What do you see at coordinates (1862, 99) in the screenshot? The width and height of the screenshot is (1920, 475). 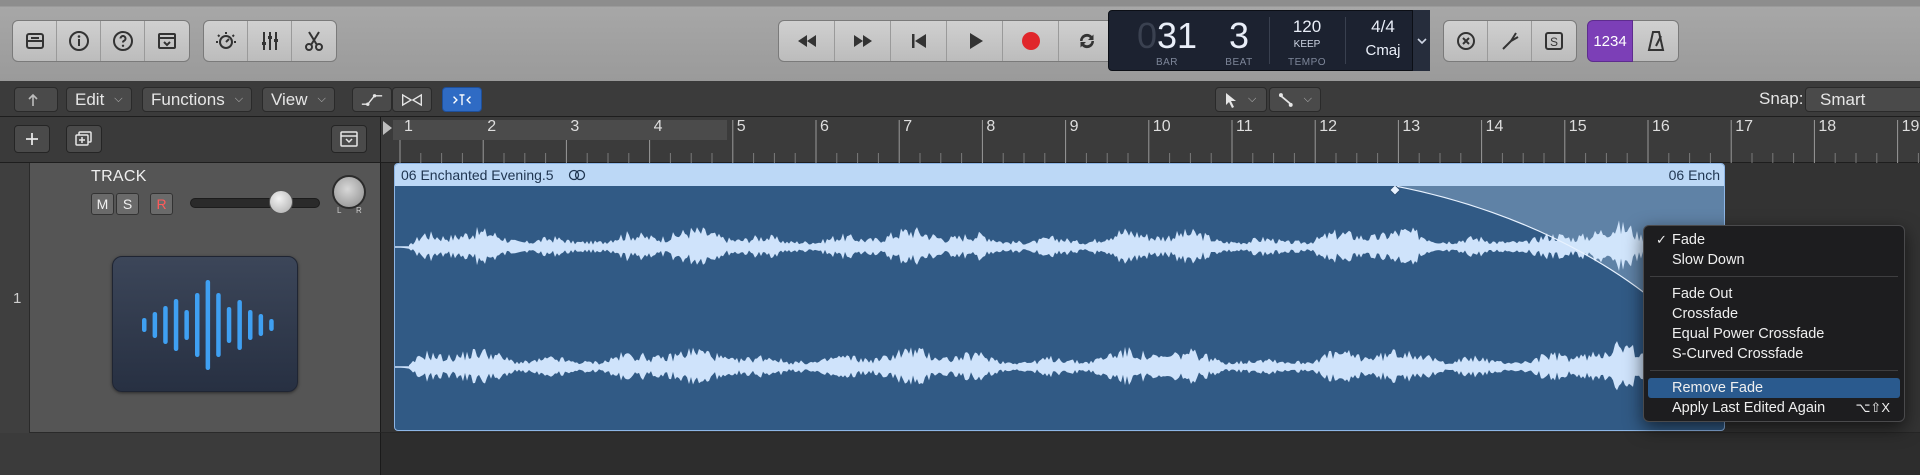 I see `snap-dropdown: Smart` at bounding box center [1862, 99].